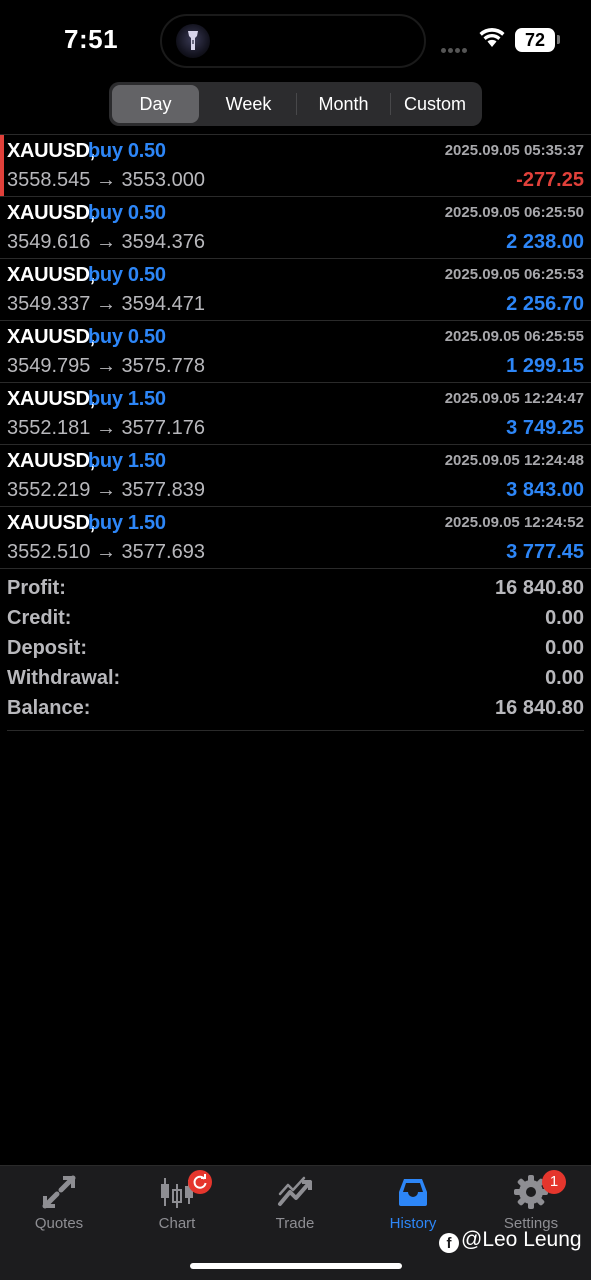 This screenshot has height=1280, width=591. I want to click on selected-row-marker, so click(2, 165).